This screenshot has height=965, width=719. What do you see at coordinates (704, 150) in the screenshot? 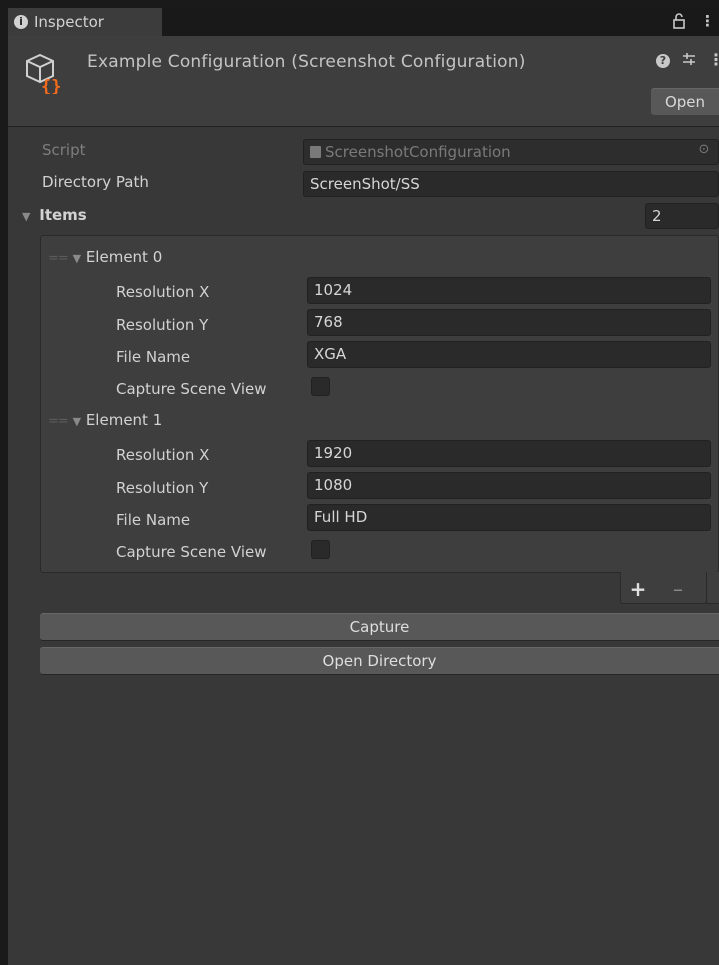
I see `object-picker-icon: ⊙` at bounding box center [704, 150].